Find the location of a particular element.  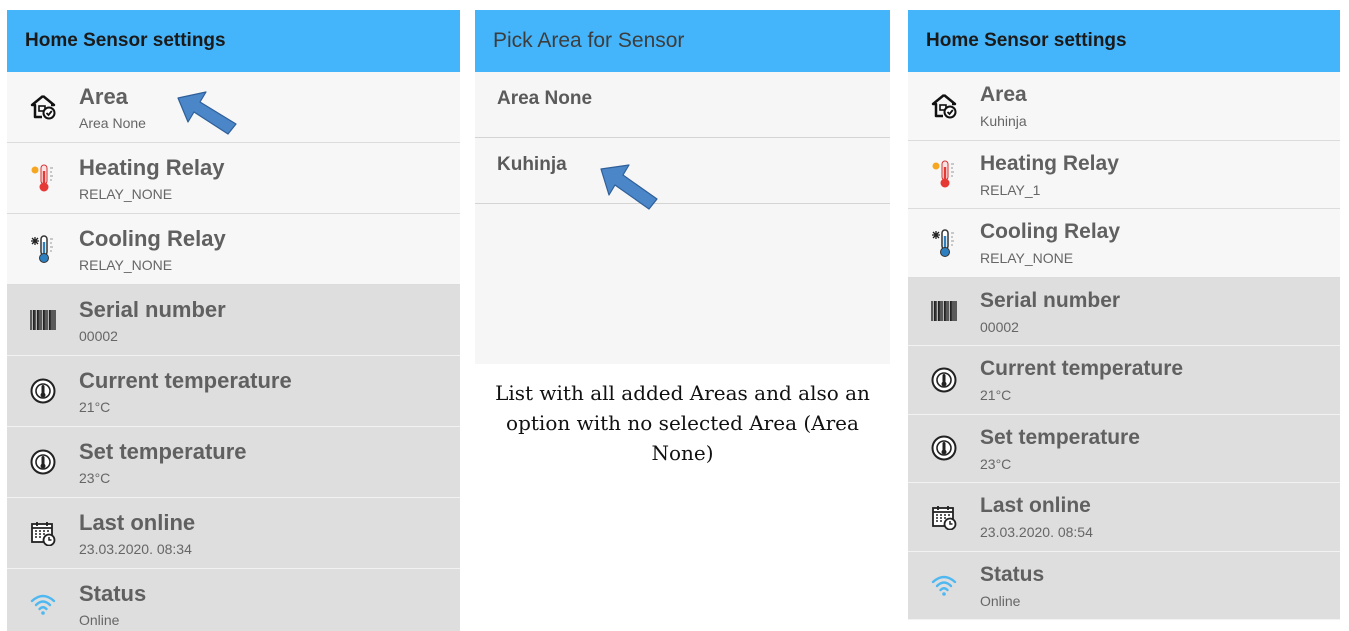

row-value: 23.03.2020. 08:34 is located at coordinates (135, 548).